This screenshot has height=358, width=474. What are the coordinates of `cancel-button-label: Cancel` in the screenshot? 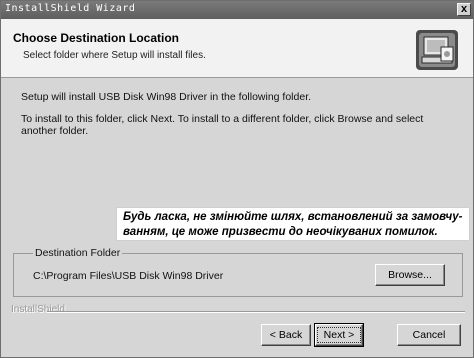 It's located at (429, 335).